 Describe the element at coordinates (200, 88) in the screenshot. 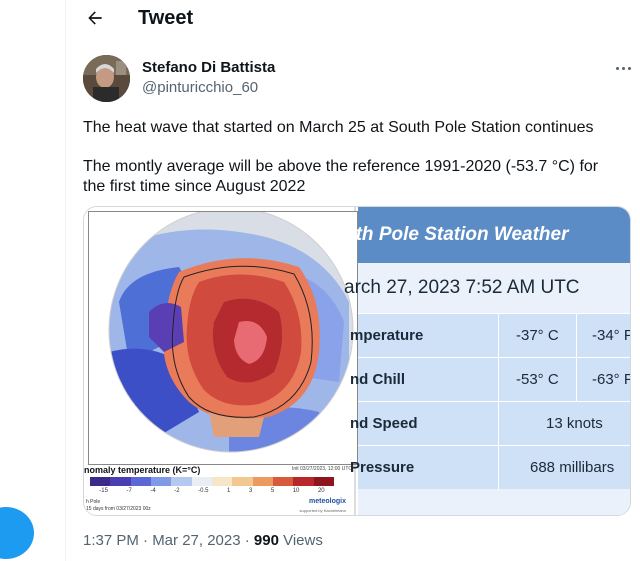

I see `author-handle: @pinturicchio_60` at that location.